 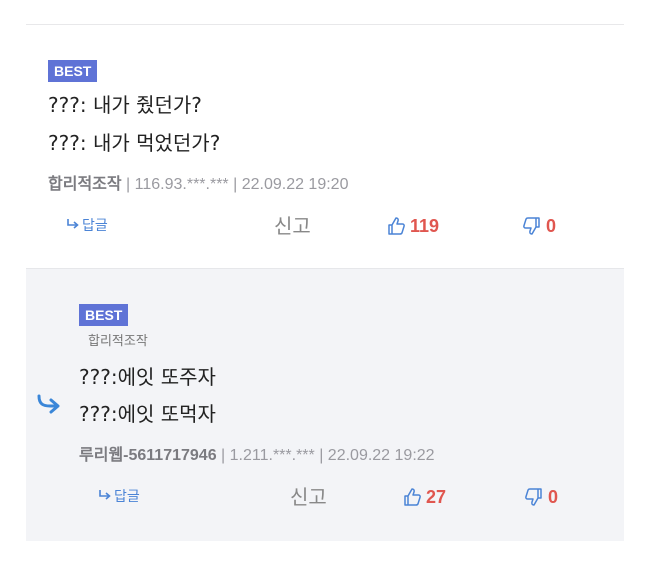 I want to click on nested-reply-arrow-icon, so click(x=49, y=405).